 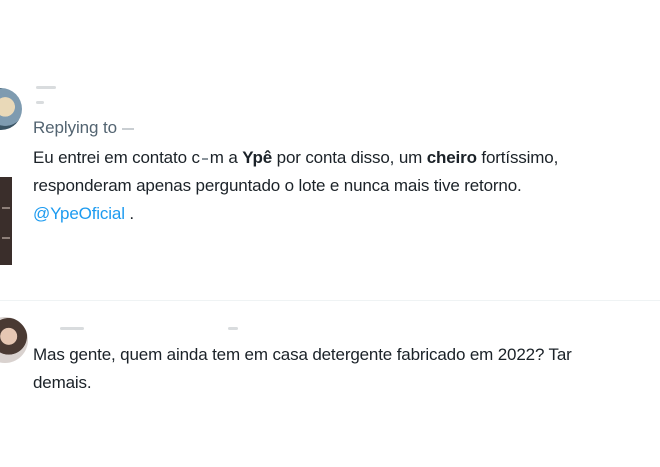 What do you see at coordinates (257, 157) in the screenshot?
I see `bold-brand: Ypê` at bounding box center [257, 157].